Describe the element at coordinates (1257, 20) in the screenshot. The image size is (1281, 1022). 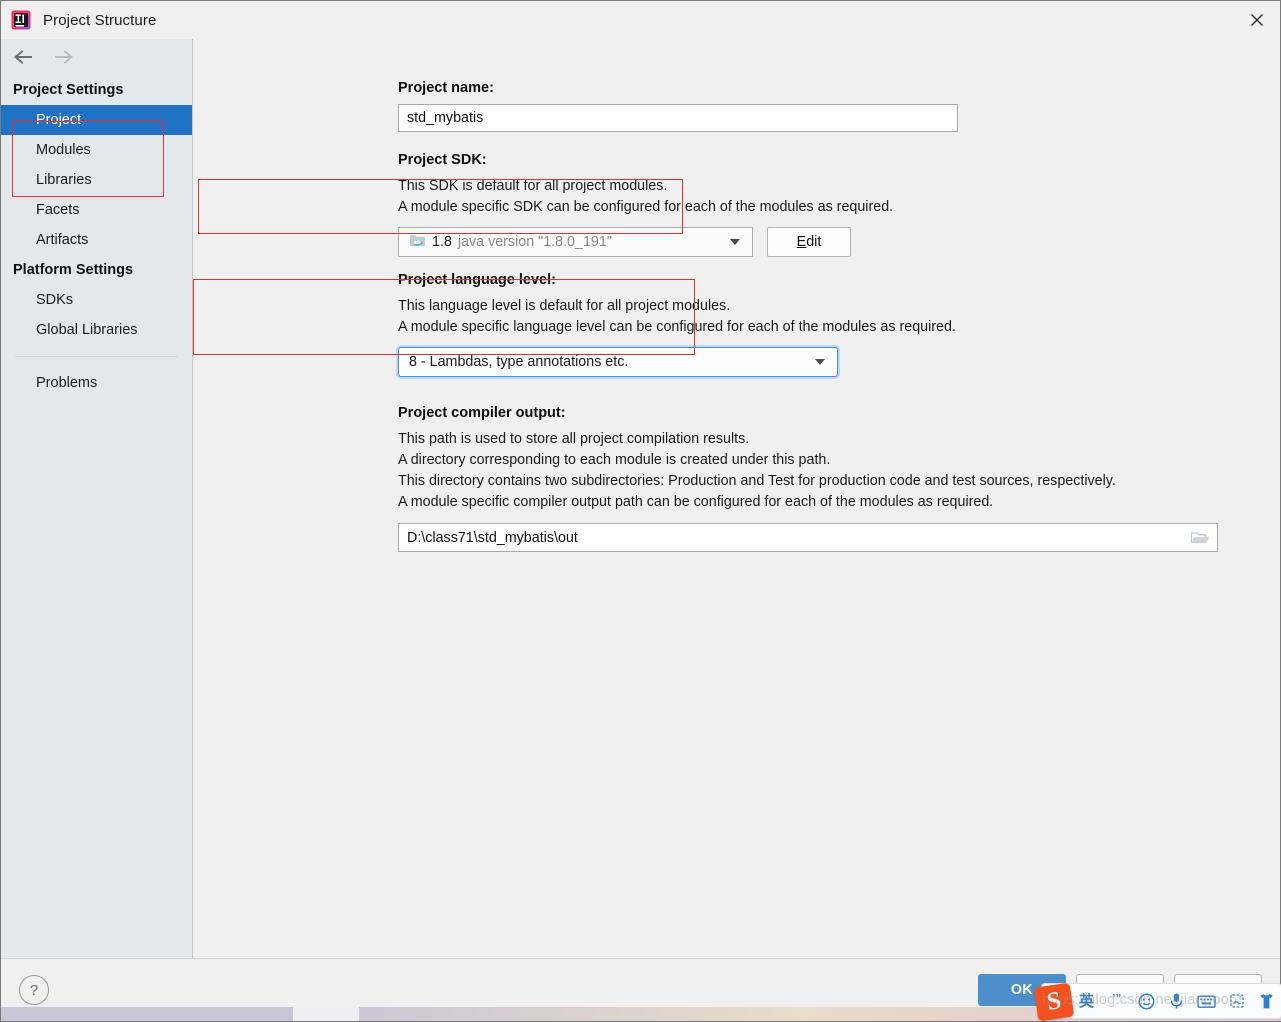
I see `close-icon` at that location.